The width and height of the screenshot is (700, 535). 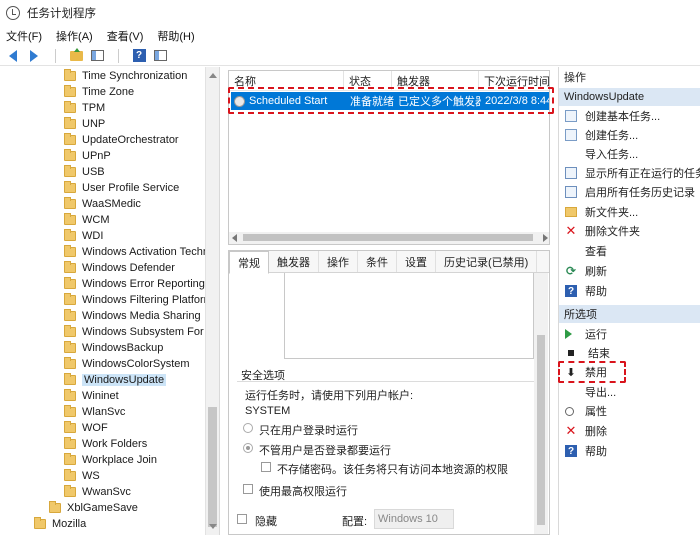 What do you see at coordinates (213, 526) in the screenshot?
I see `scroll-down-arrow-icon` at bounding box center [213, 526].